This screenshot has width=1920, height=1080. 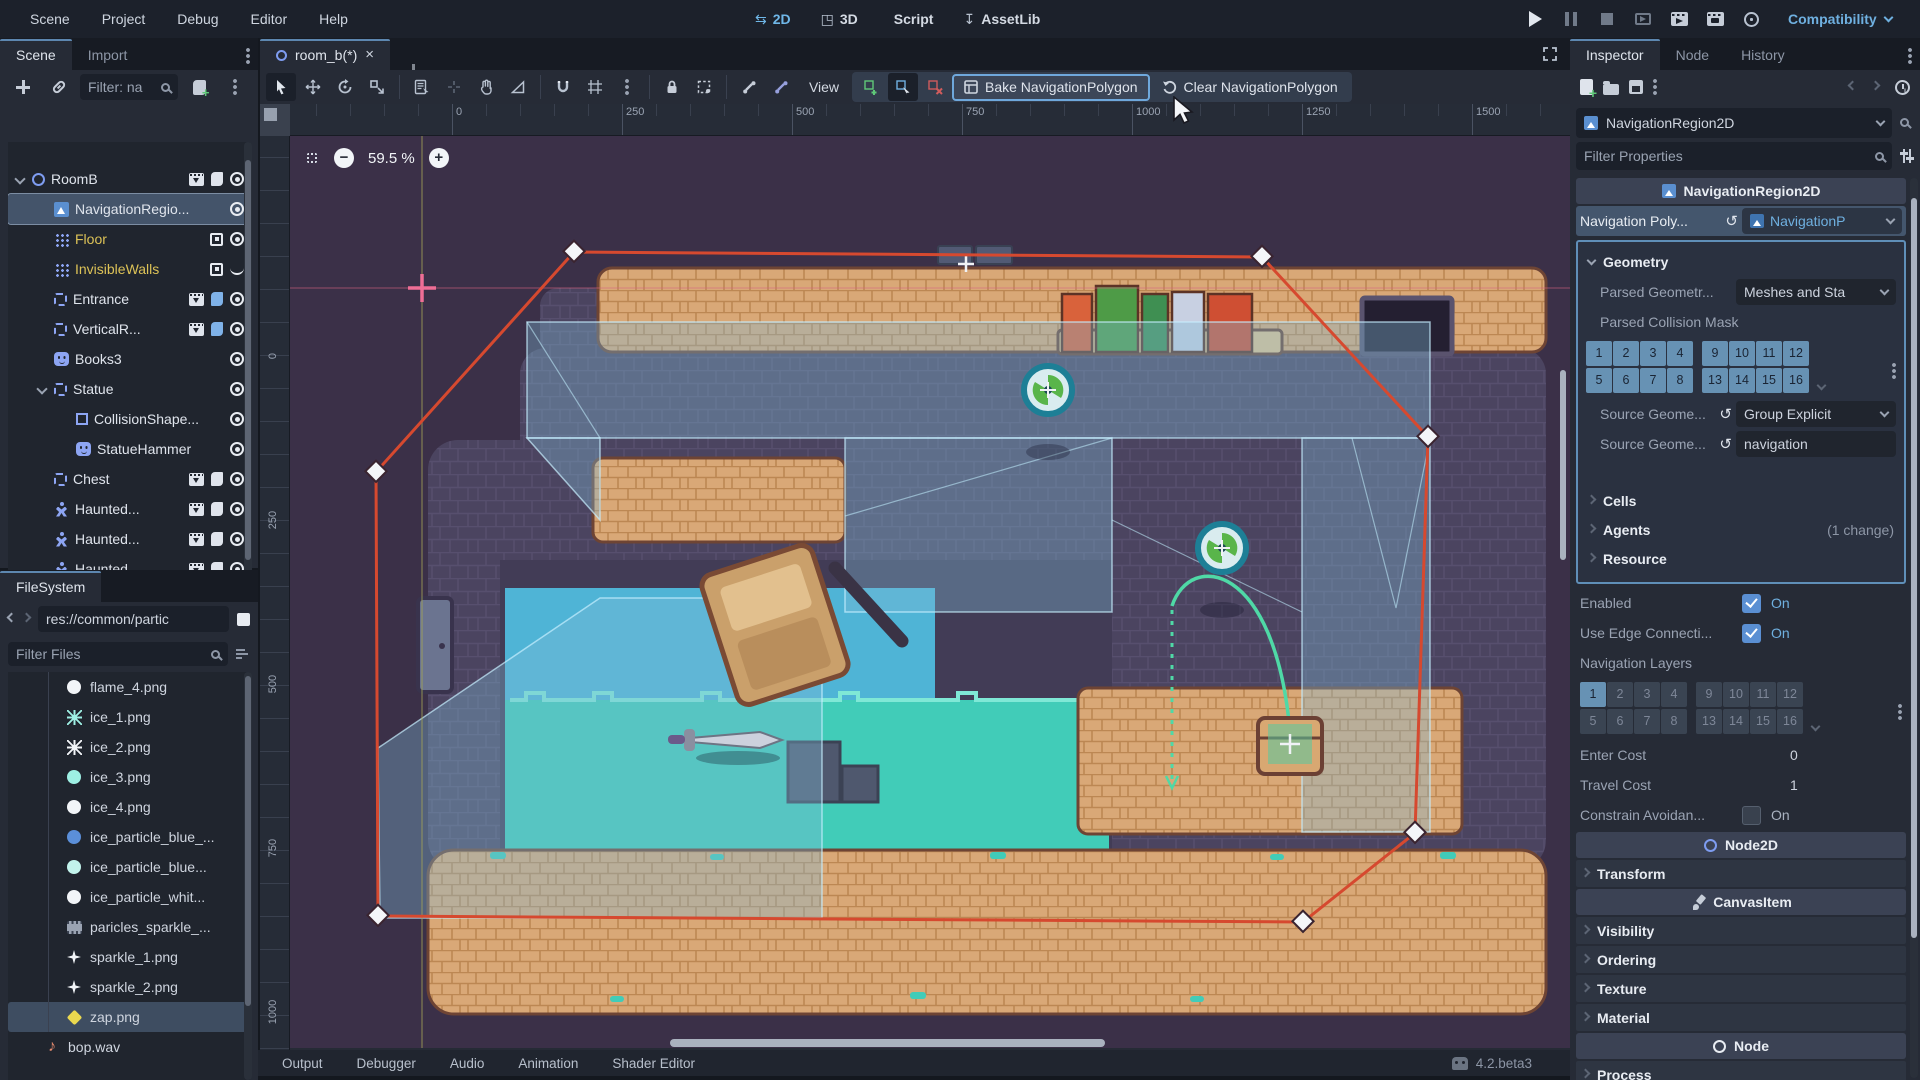 What do you see at coordinates (124, 19) in the screenshot?
I see `menu-item: Project` at bounding box center [124, 19].